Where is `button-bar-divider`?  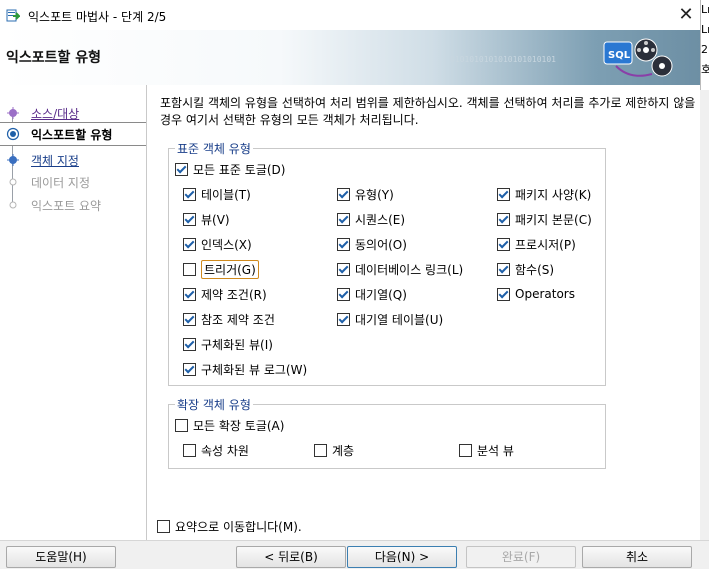 button-bar-divider is located at coordinates (354, 540).